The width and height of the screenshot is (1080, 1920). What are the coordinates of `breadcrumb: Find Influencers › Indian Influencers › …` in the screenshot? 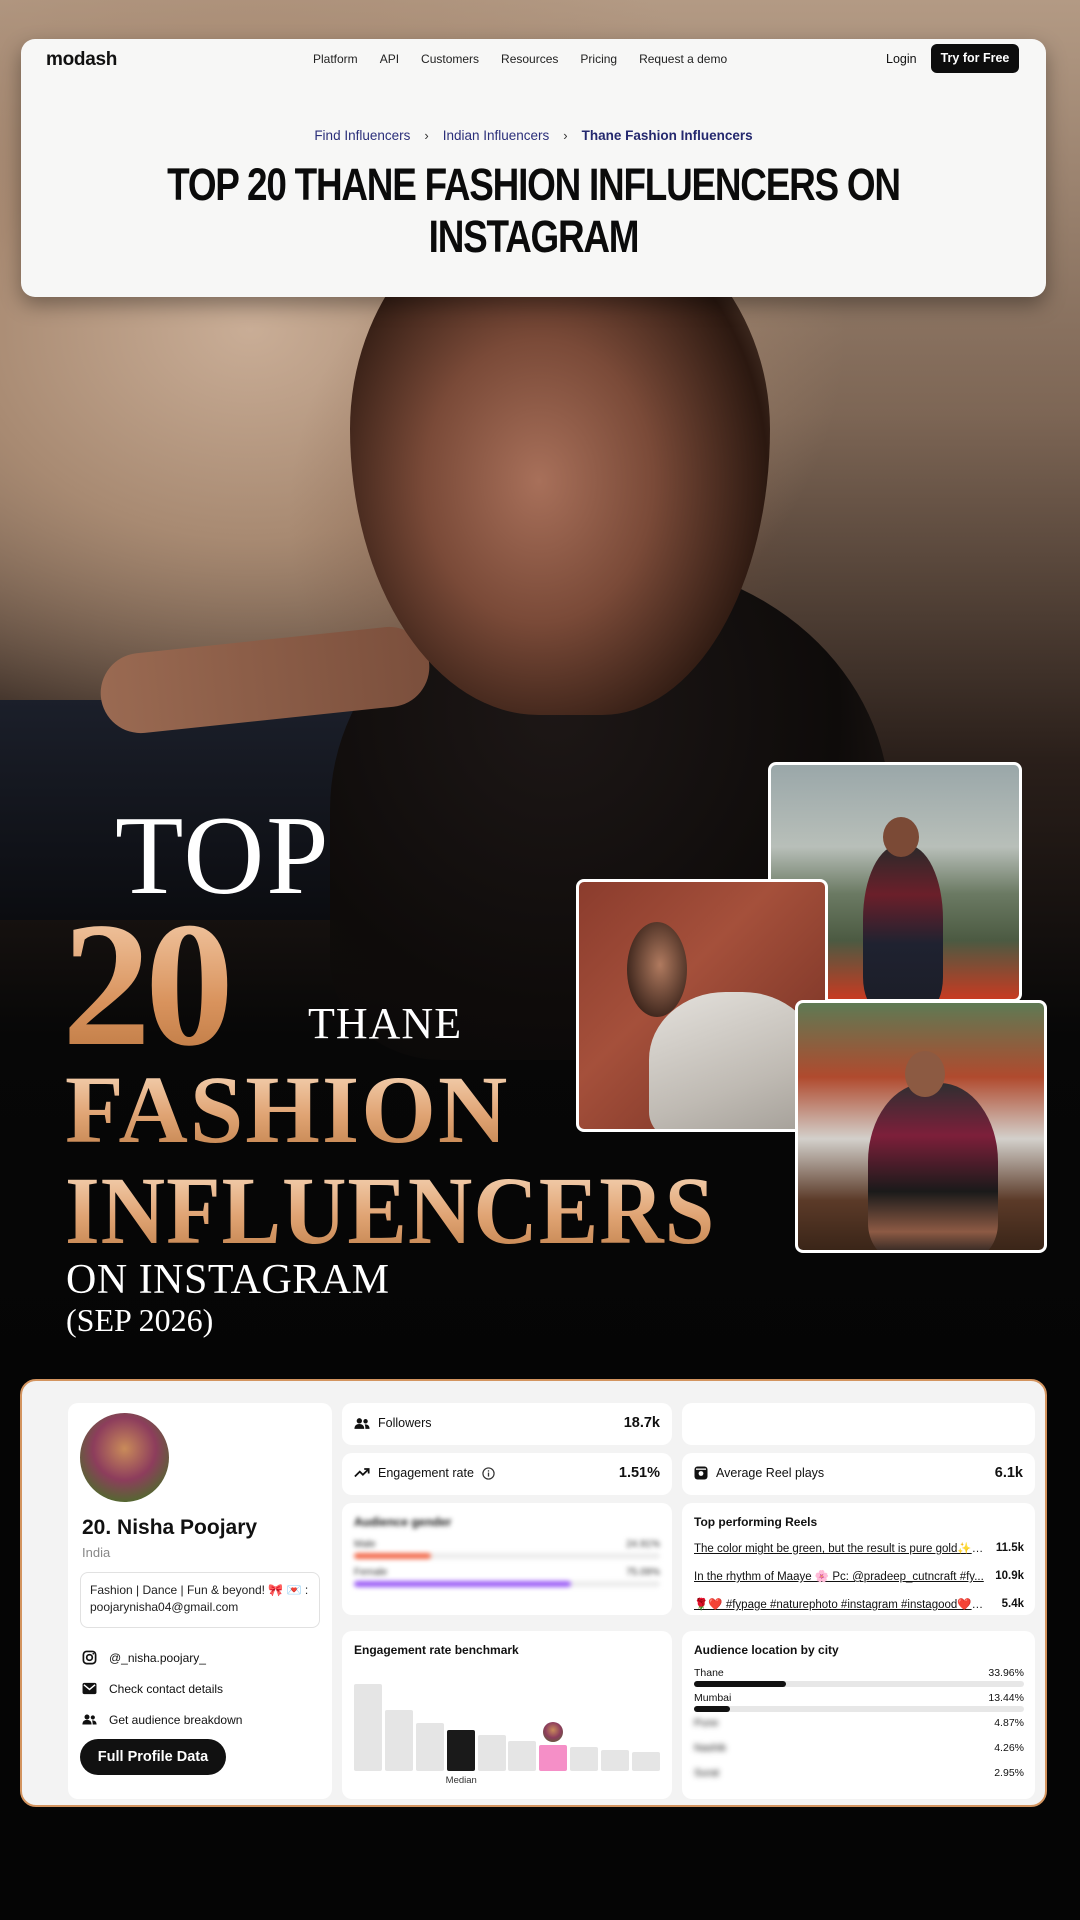 It's located at (533, 135).